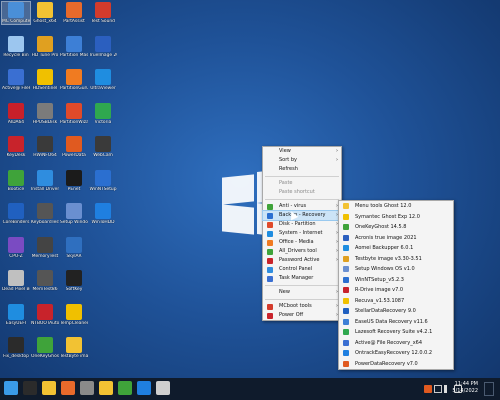  I want to click on desktop-icon: Victoria, so click(103, 113).